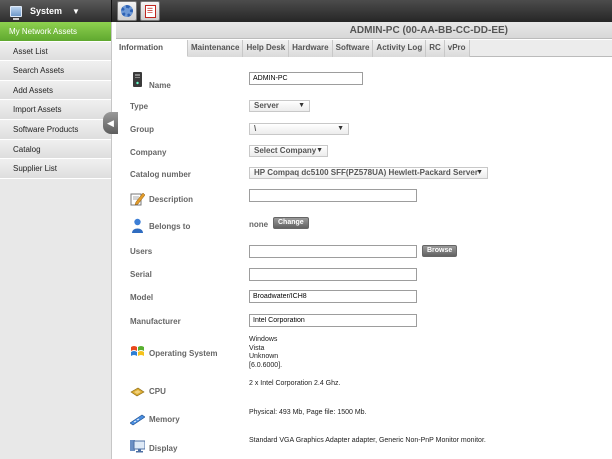  What do you see at coordinates (141, 251) in the screenshot?
I see `users-label: Users` at bounding box center [141, 251].